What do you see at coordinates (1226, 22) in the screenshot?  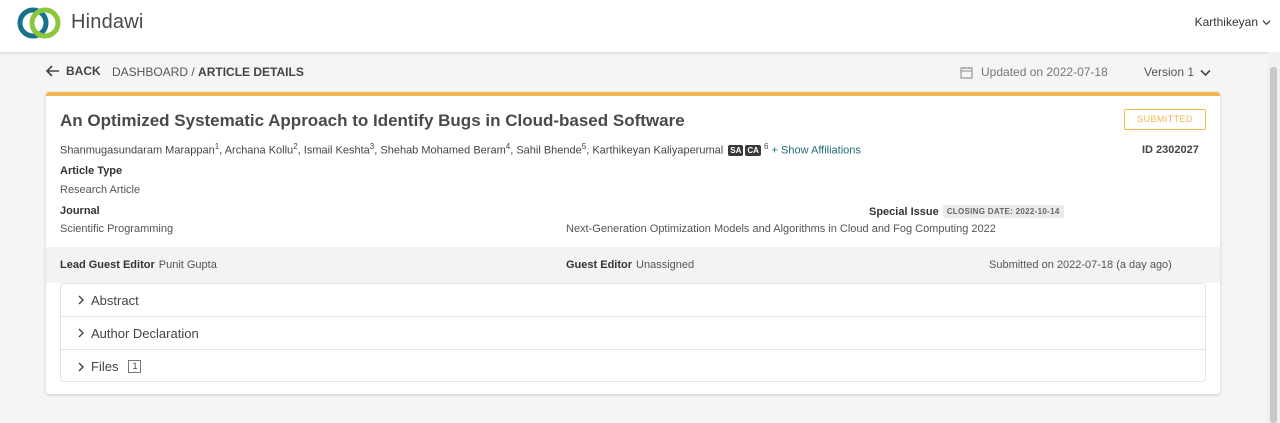 I see `user-name: Karthikeyan` at bounding box center [1226, 22].